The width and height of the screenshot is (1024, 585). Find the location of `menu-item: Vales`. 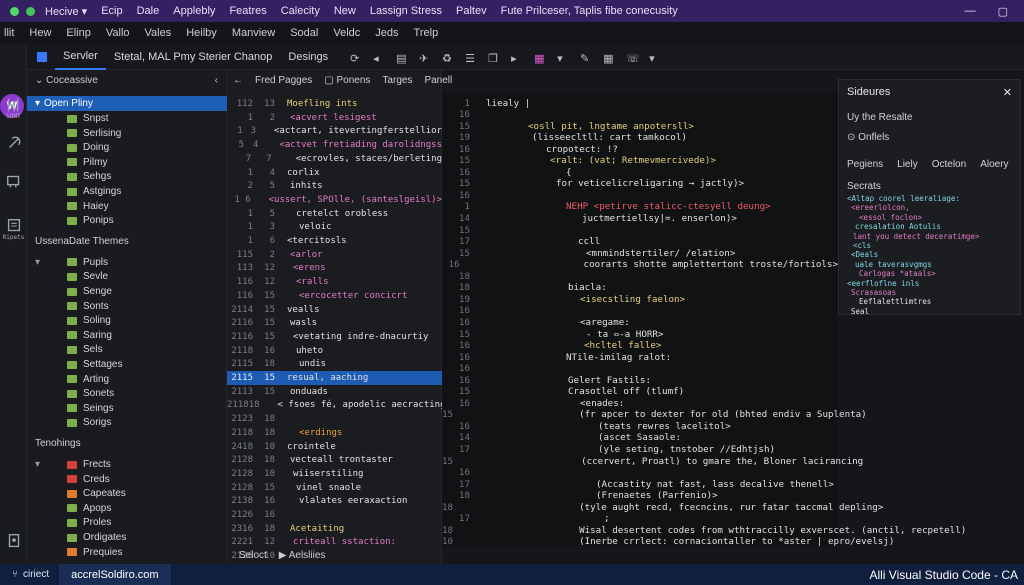

menu-item: Vales is located at coordinates (158, 33).